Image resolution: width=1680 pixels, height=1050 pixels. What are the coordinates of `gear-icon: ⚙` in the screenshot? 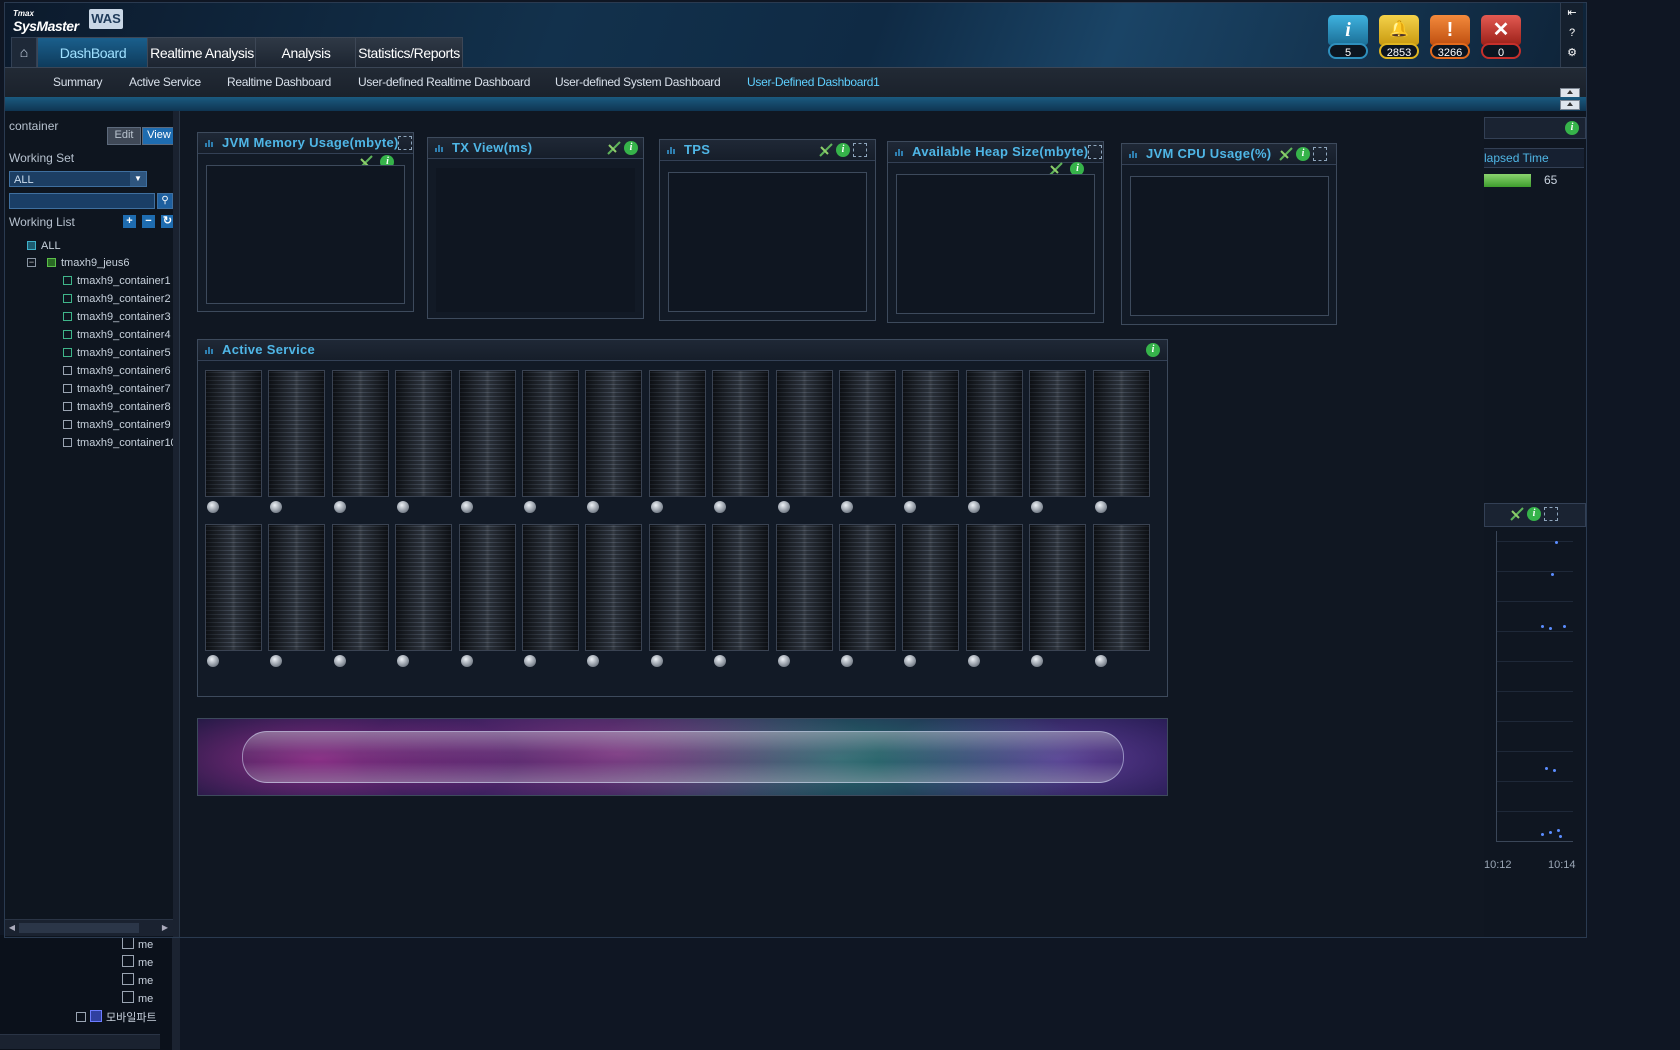 It's located at (1572, 53).